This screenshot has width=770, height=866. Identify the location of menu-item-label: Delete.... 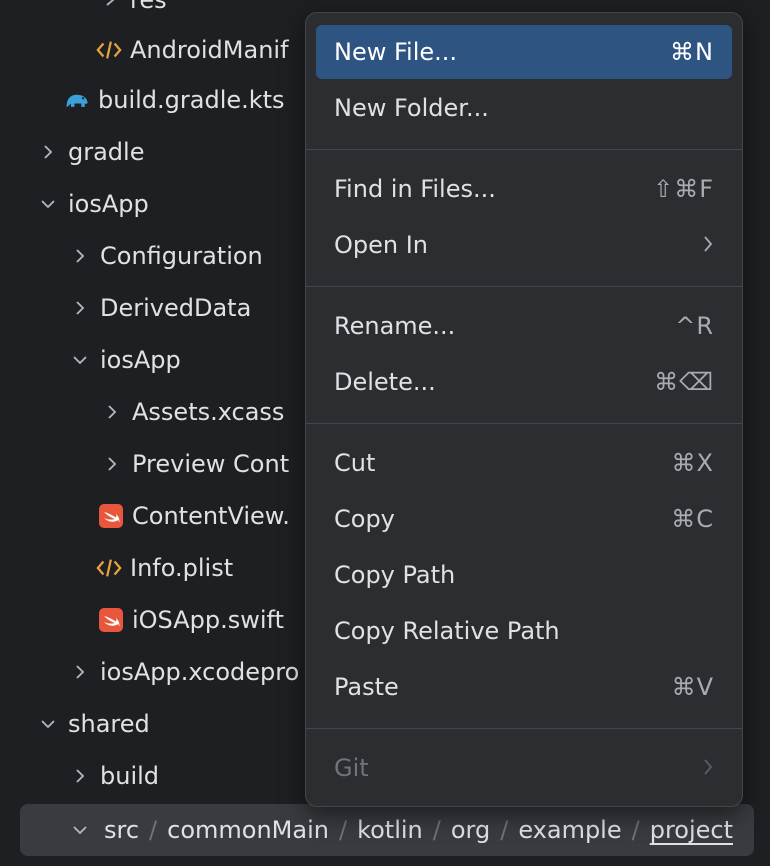
(385, 382).